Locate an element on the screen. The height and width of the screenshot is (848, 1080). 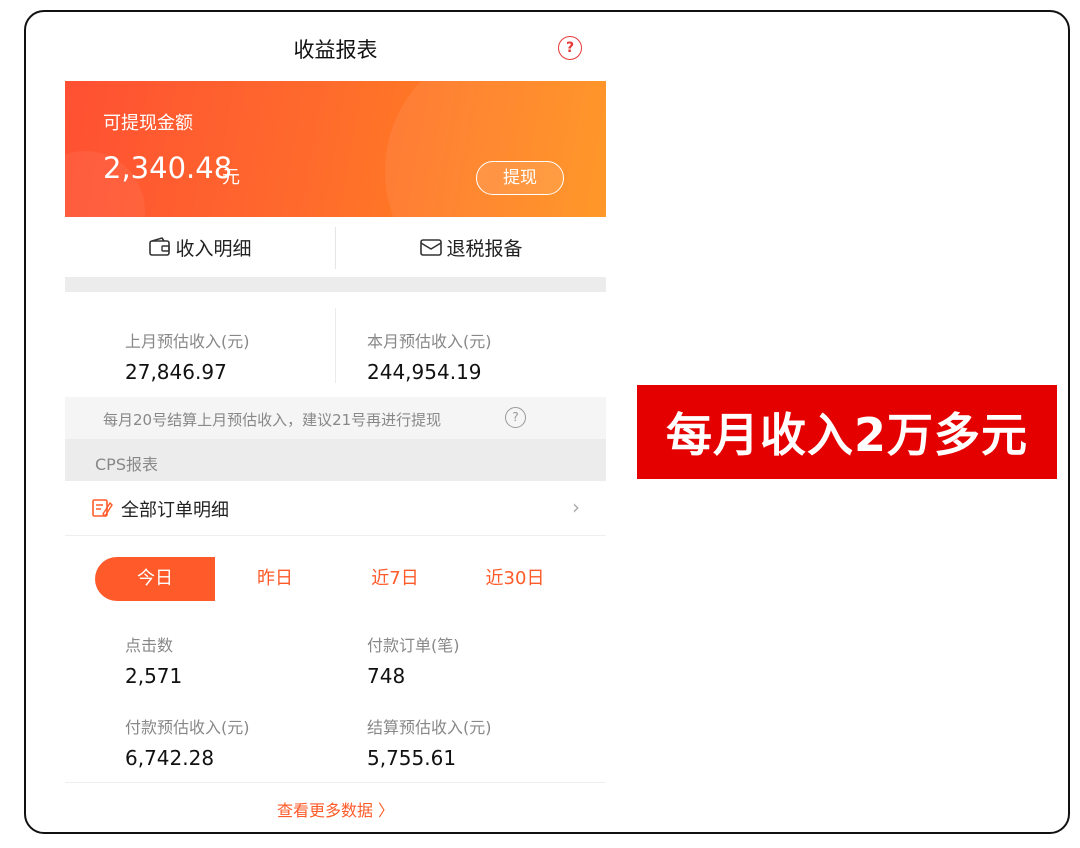
stat-value: 6,742.28 is located at coordinates (170, 758).